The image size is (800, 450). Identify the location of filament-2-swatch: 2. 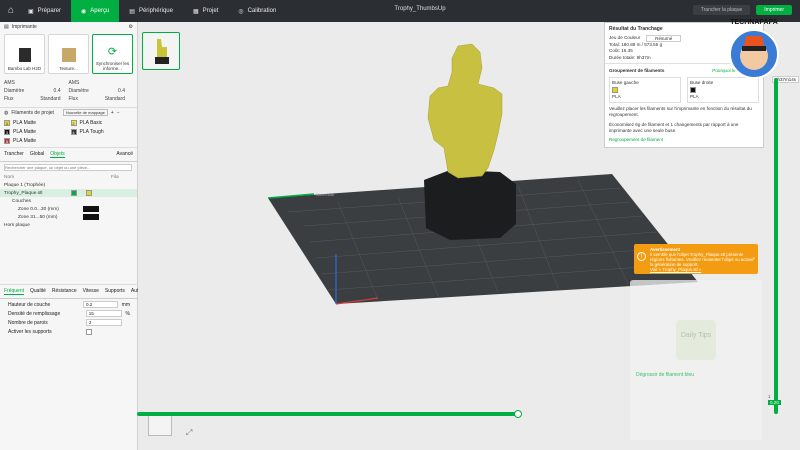
(73, 123).